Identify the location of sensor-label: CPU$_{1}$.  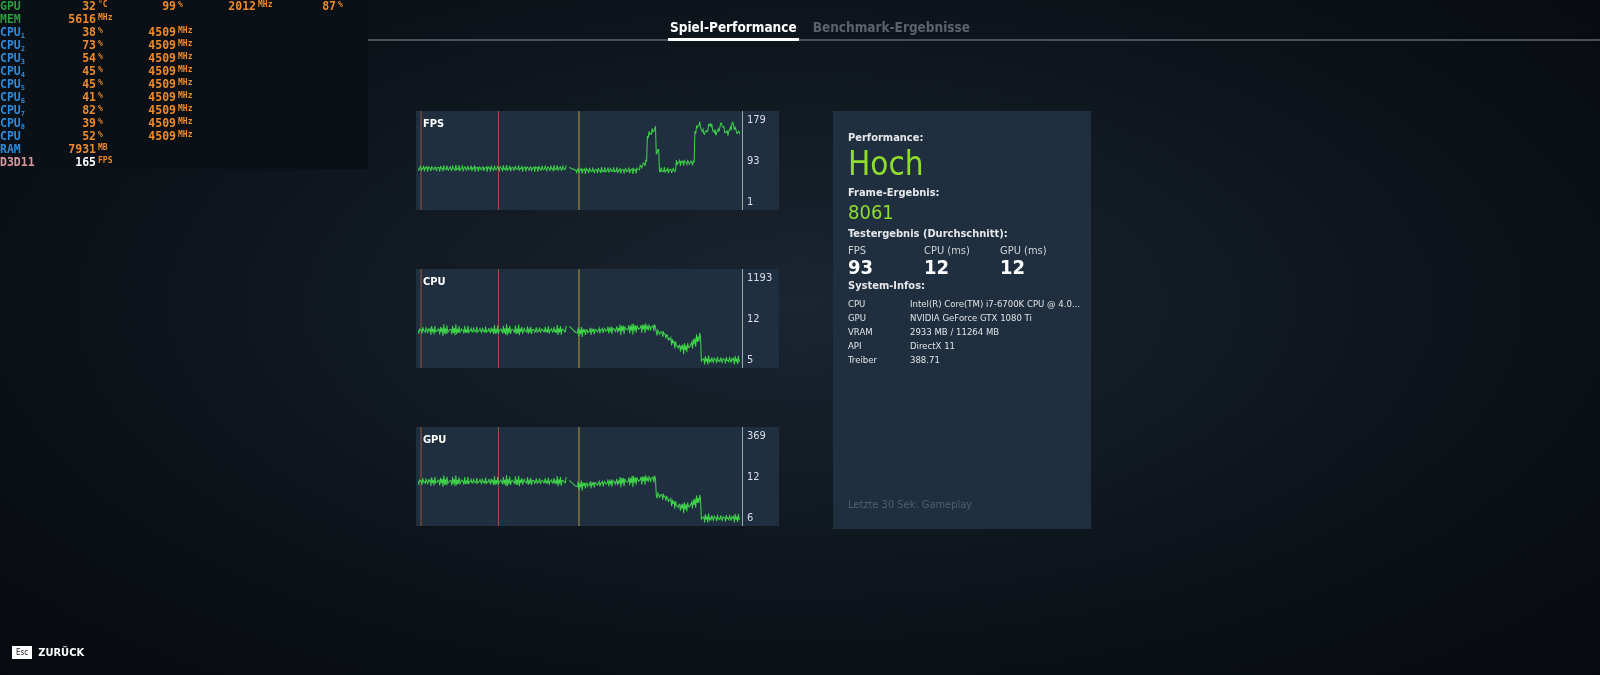
(13, 32).